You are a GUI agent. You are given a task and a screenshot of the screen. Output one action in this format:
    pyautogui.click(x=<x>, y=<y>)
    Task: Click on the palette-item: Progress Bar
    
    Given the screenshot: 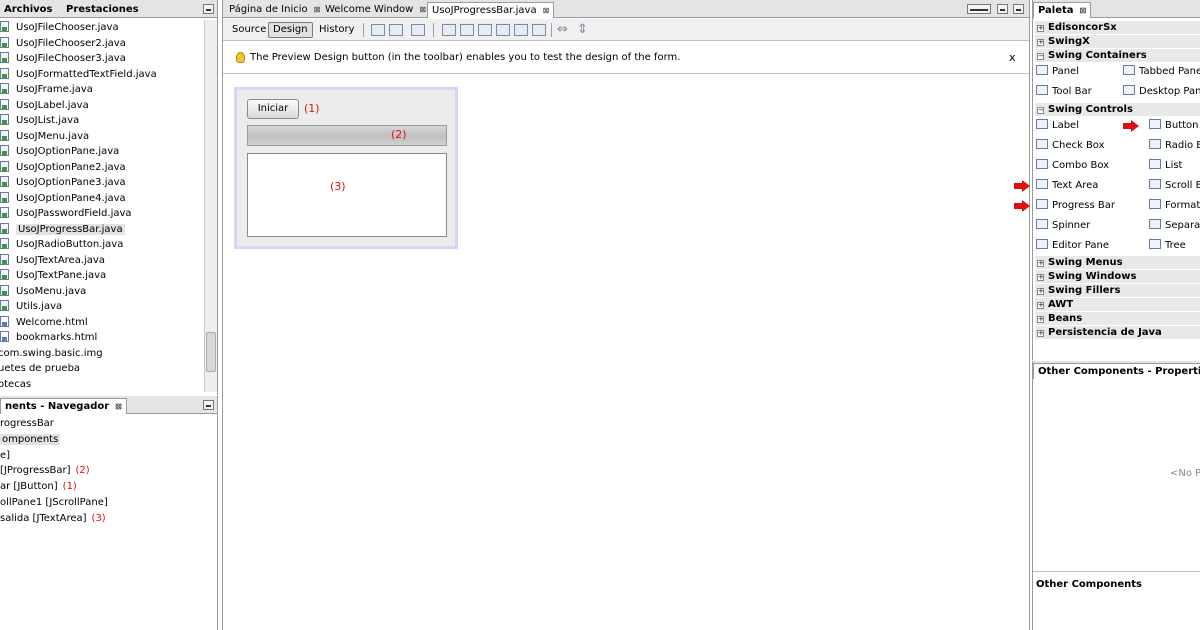 What is the action you would take?
    pyautogui.click(x=1075, y=206)
    